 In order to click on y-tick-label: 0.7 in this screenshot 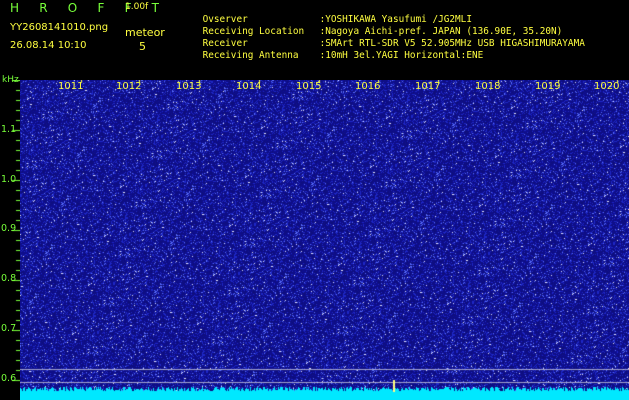, I will do `click(9, 328)`.